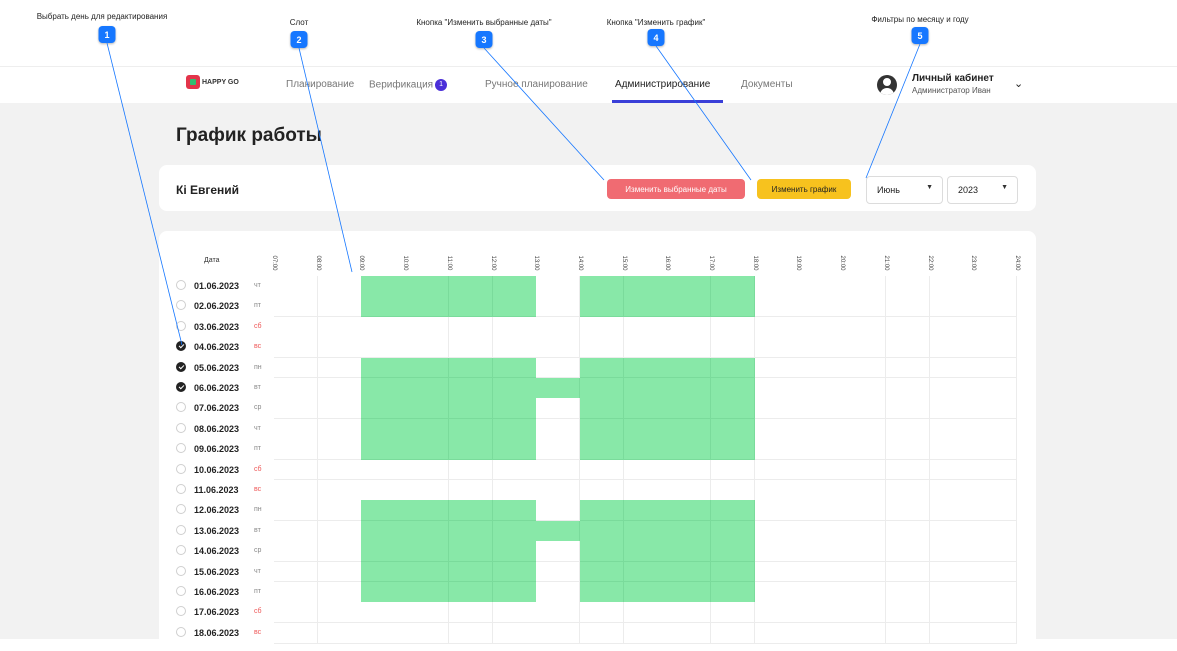 This screenshot has height=651, width=1177. What do you see at coordinates (320, 84) in the screenshot?
I see `nav-item-planning: Планирование` at bounding box center [320, 84].